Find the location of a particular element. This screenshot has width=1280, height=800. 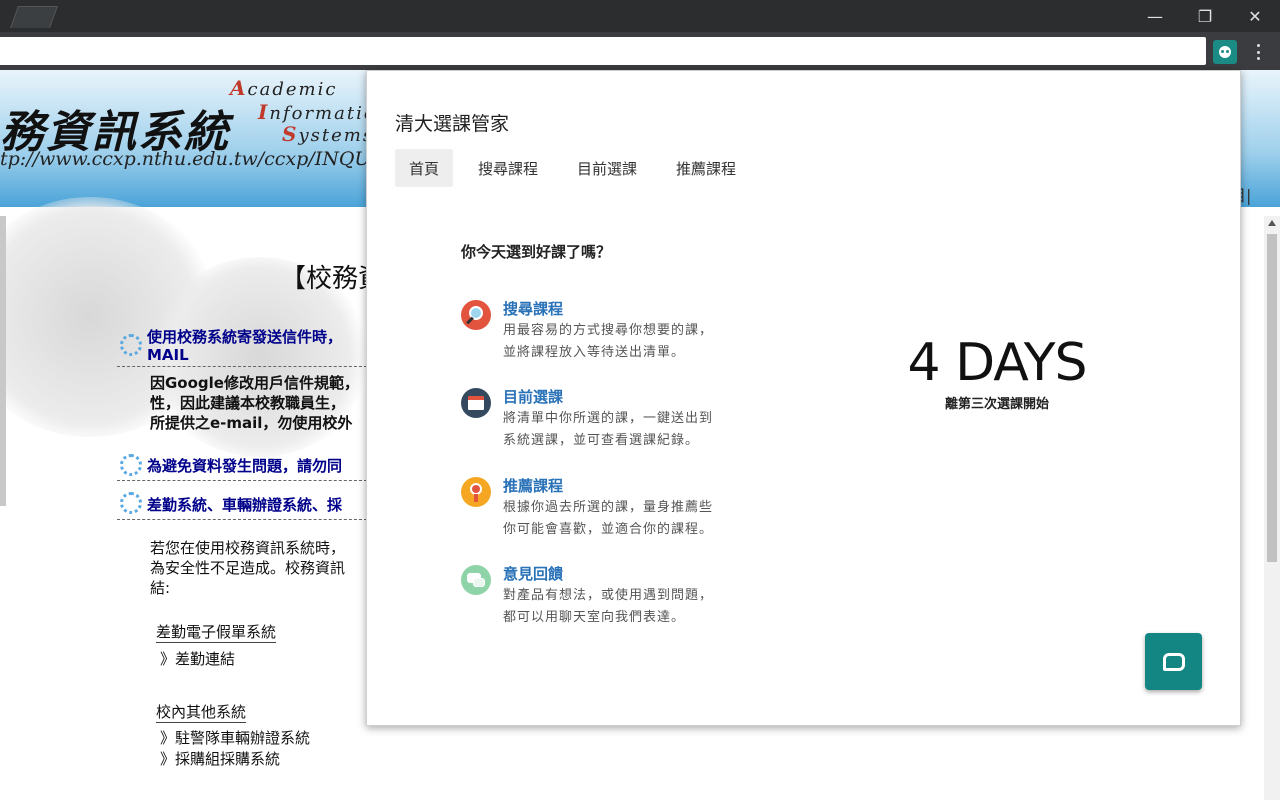

chat-icon is located at coordinates (1173, 661).